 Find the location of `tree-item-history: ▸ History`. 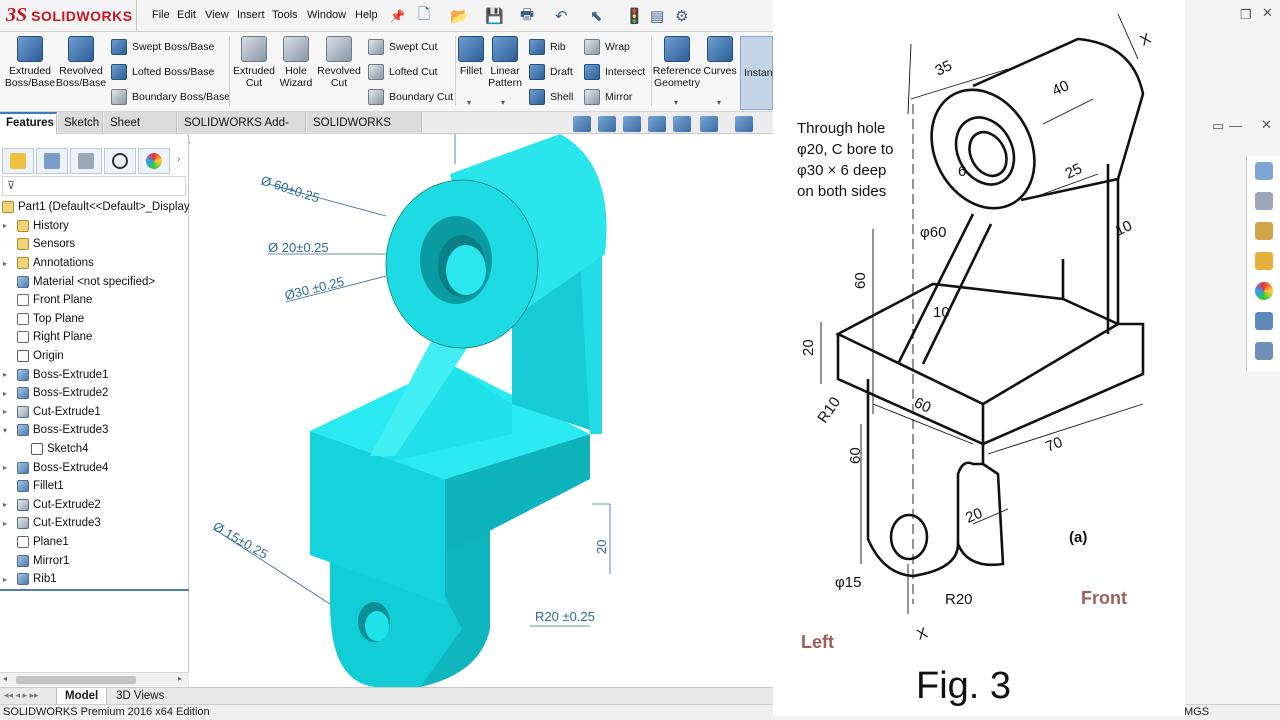

tree-item-history: ▸ History is located at coordinates (94, 226).